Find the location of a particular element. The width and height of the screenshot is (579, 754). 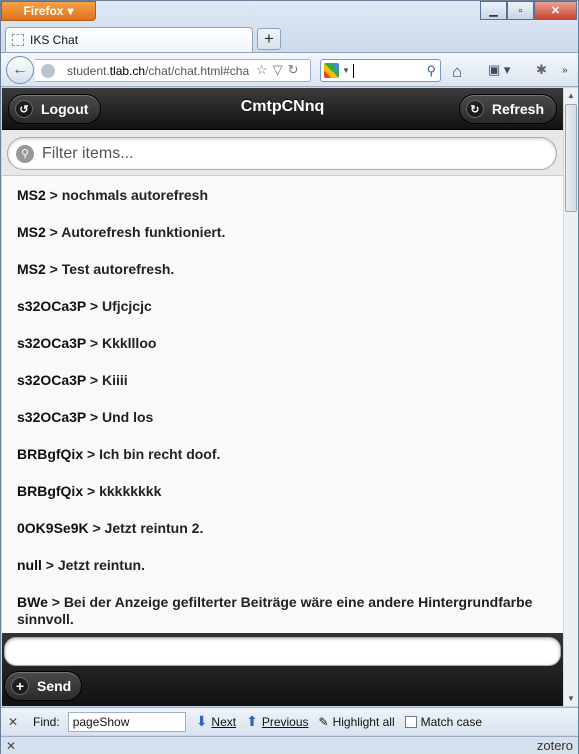

url-path: /chat/chat.html#cha is located at coordinates (197, 70).